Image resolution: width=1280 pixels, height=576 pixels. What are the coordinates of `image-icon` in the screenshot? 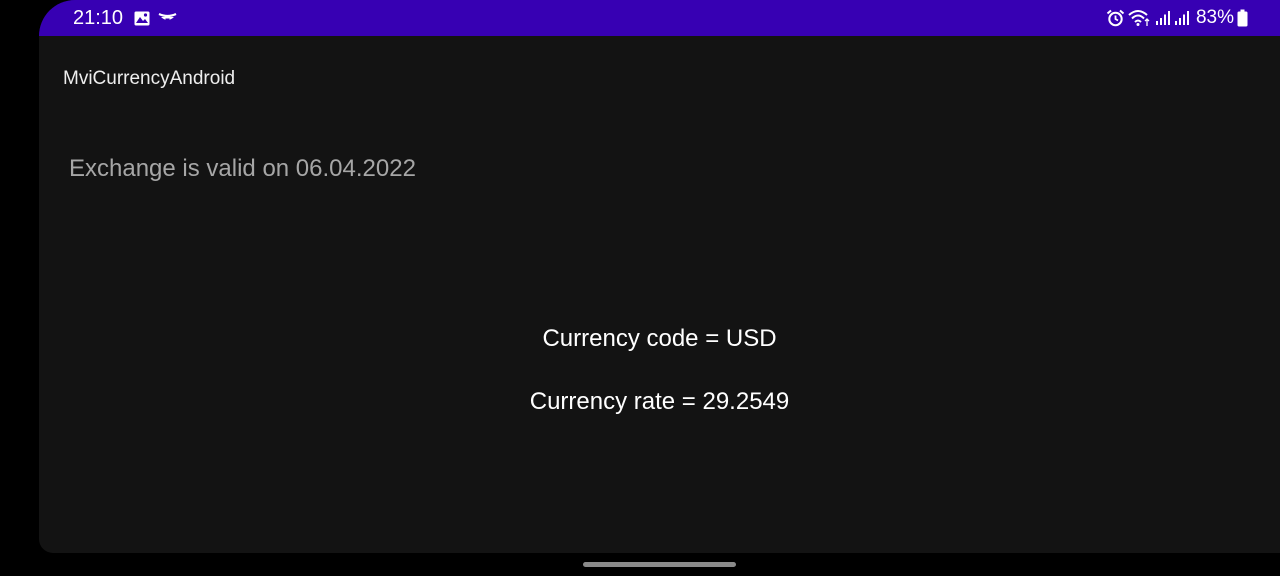 It's located at (142, 18).